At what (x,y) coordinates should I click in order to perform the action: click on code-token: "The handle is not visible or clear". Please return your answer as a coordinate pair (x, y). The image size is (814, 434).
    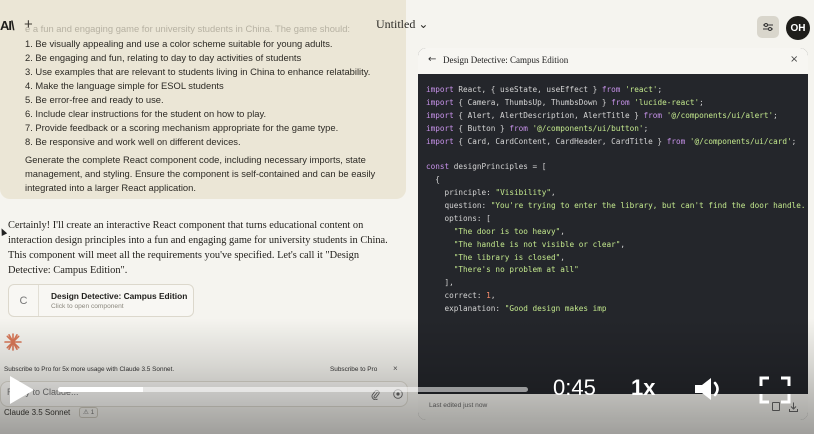
    Looking at the image, I should click on (537, 244).